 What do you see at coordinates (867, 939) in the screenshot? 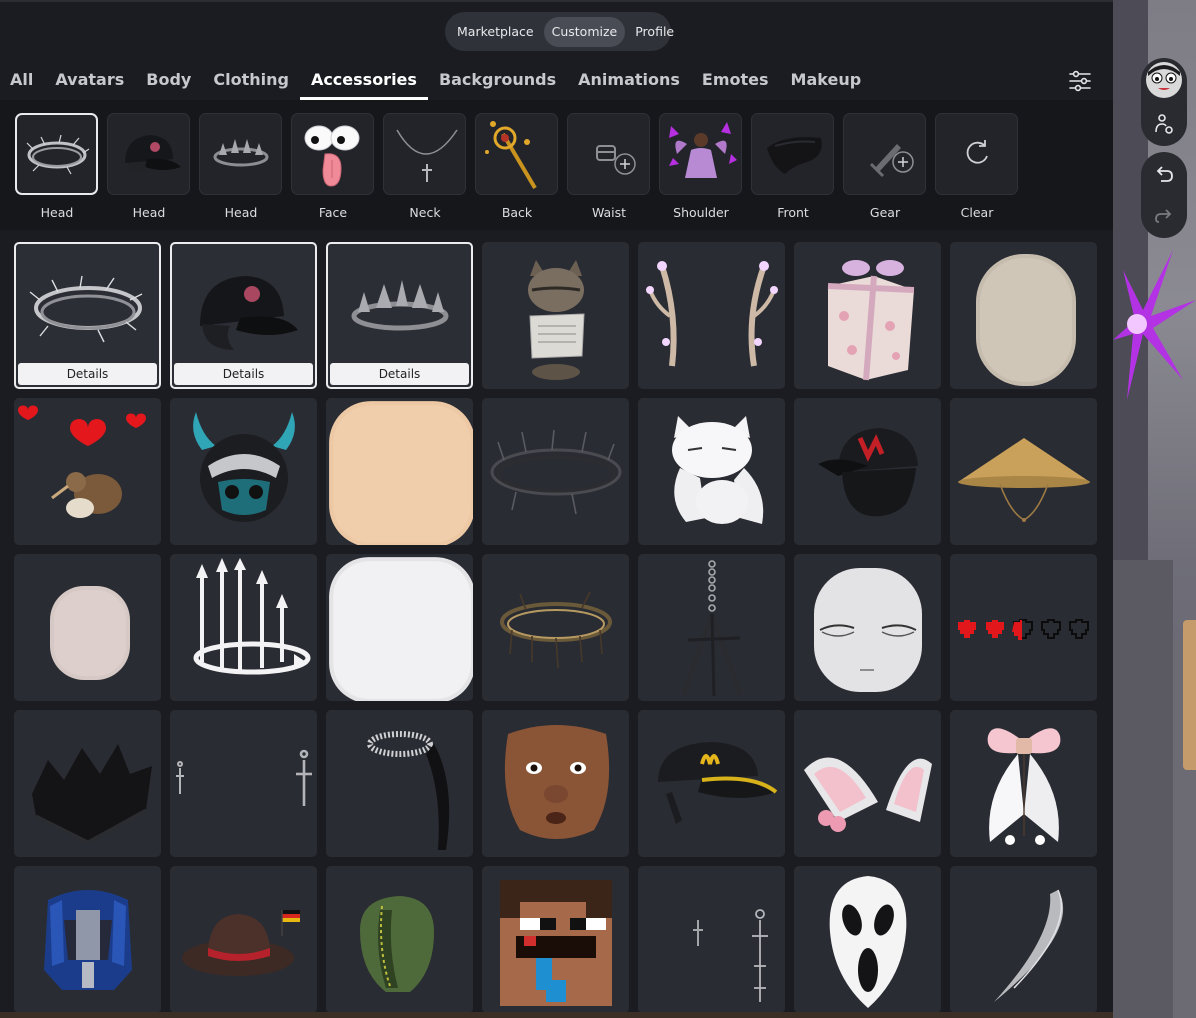
I see `item-ghostface-mask` at bounding box center [867, 939].